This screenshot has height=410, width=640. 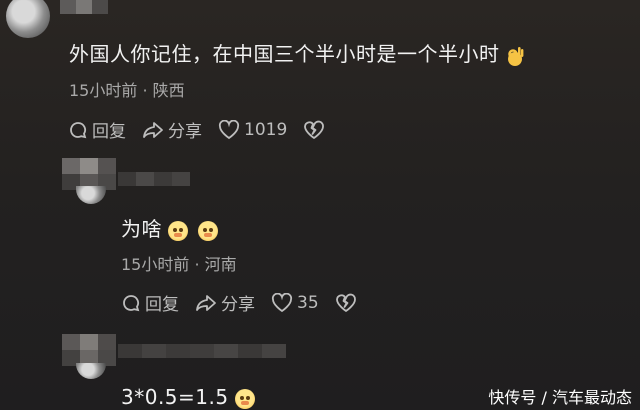 What do you see at coordinates (515, 56) in the screenshot?
I see `ok-hand-emoji-icon` at bounding box center [515, 56].